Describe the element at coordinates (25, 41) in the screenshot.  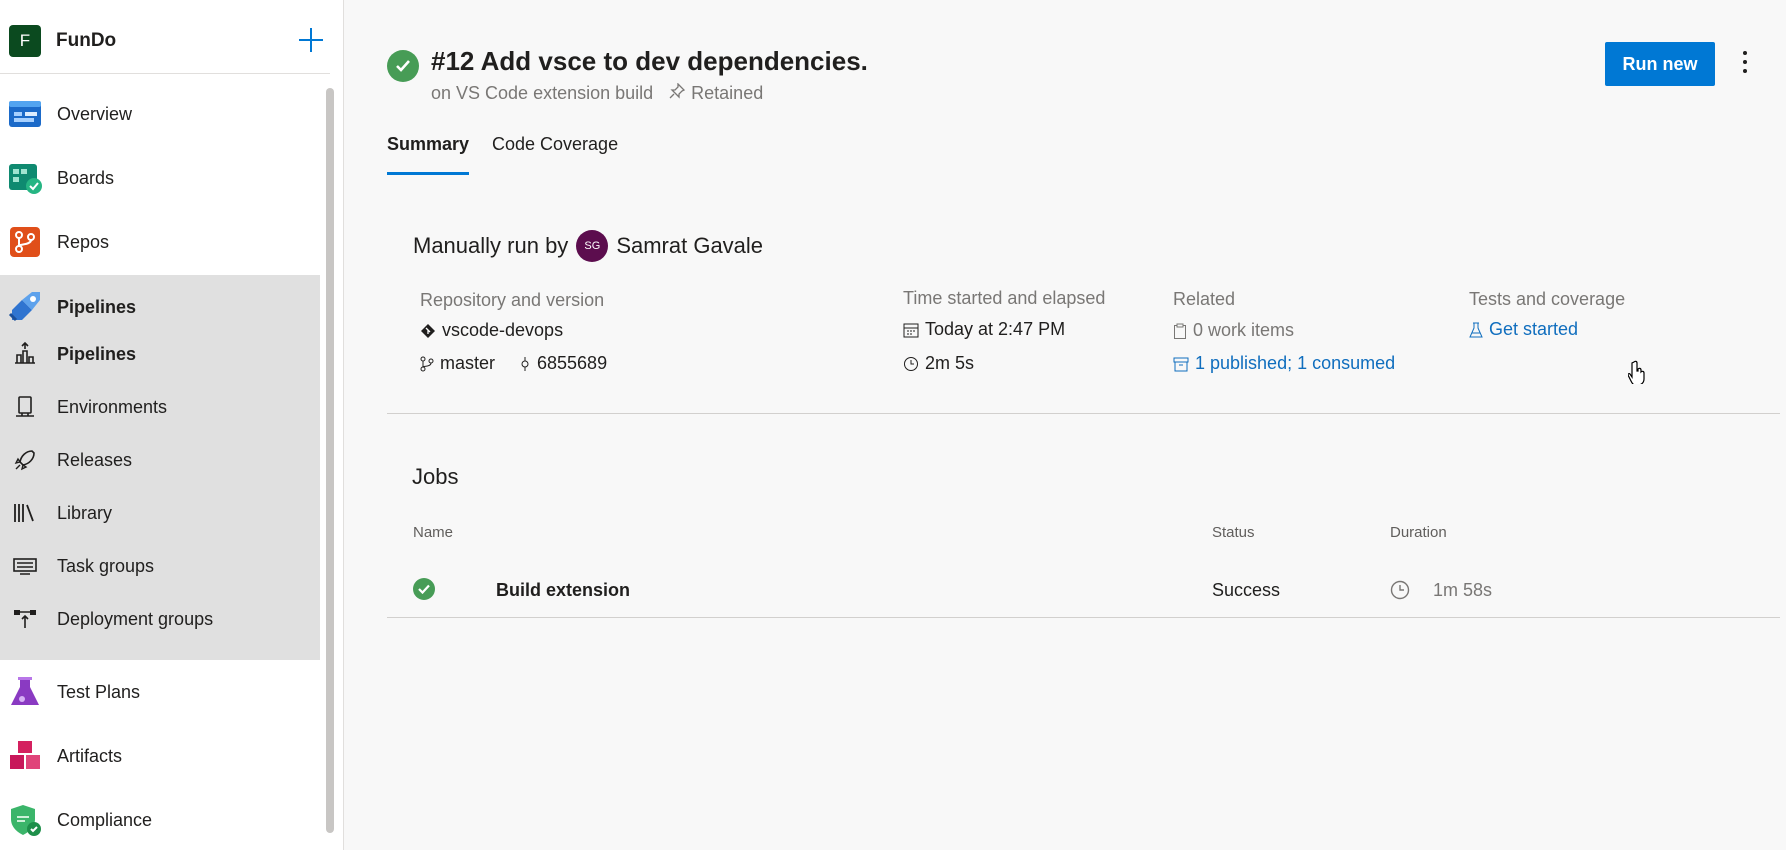
I see `org-avatar: F` at that location.